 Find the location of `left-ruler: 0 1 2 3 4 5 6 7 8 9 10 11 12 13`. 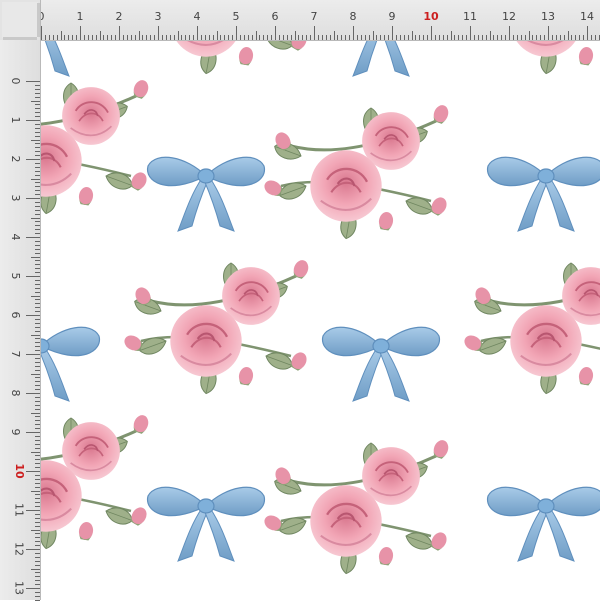

left-ruler: 0 1 2 3 4 5 6 7 8 9 10 11 12 13 is located at coordinates (20, 300).